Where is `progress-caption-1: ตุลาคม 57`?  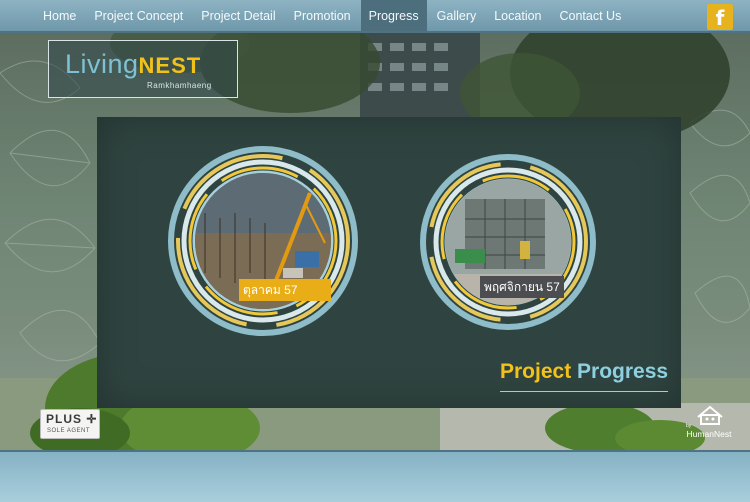
progress-caption-1: ตุลาคม 57 is located at coordinates (285, 290).